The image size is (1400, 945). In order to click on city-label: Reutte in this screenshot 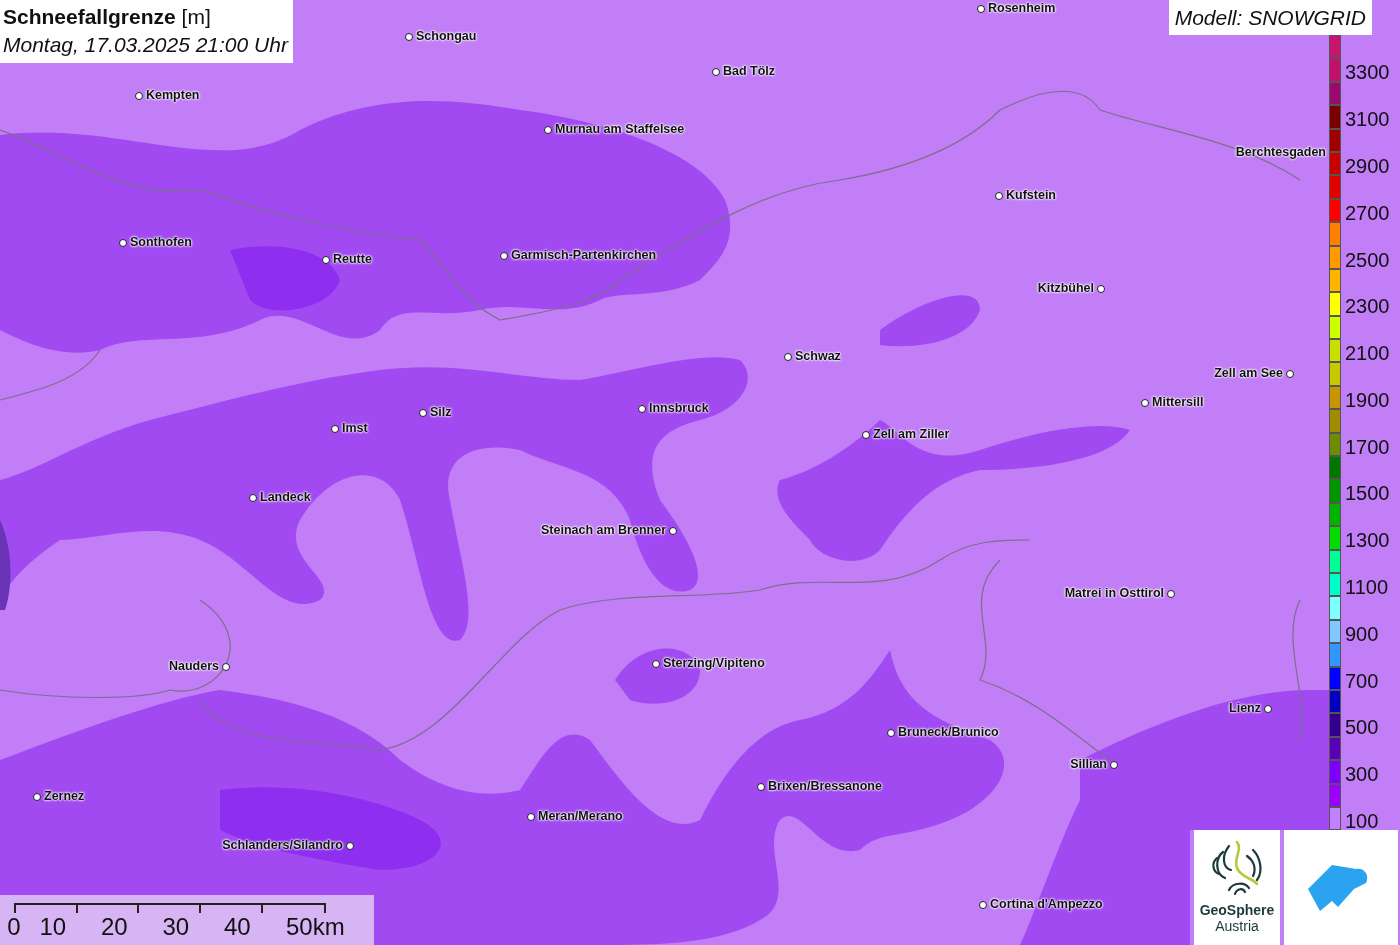, I will do `click(352, 259)`.